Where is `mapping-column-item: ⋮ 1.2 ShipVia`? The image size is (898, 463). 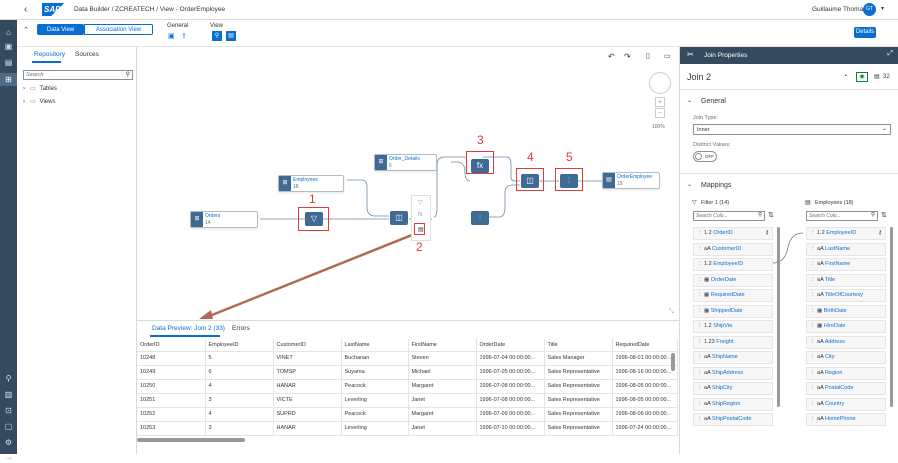
mapping-column-item: ⋮ 1.2 ShipVia is located at coordinates (733, 326).